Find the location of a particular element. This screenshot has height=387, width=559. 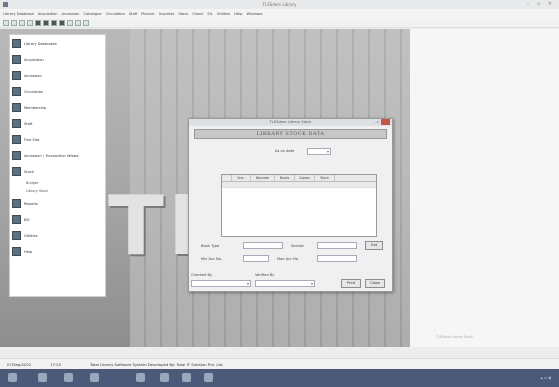

menu-item-utilities: Utilities is located at coordinates (224, 14).